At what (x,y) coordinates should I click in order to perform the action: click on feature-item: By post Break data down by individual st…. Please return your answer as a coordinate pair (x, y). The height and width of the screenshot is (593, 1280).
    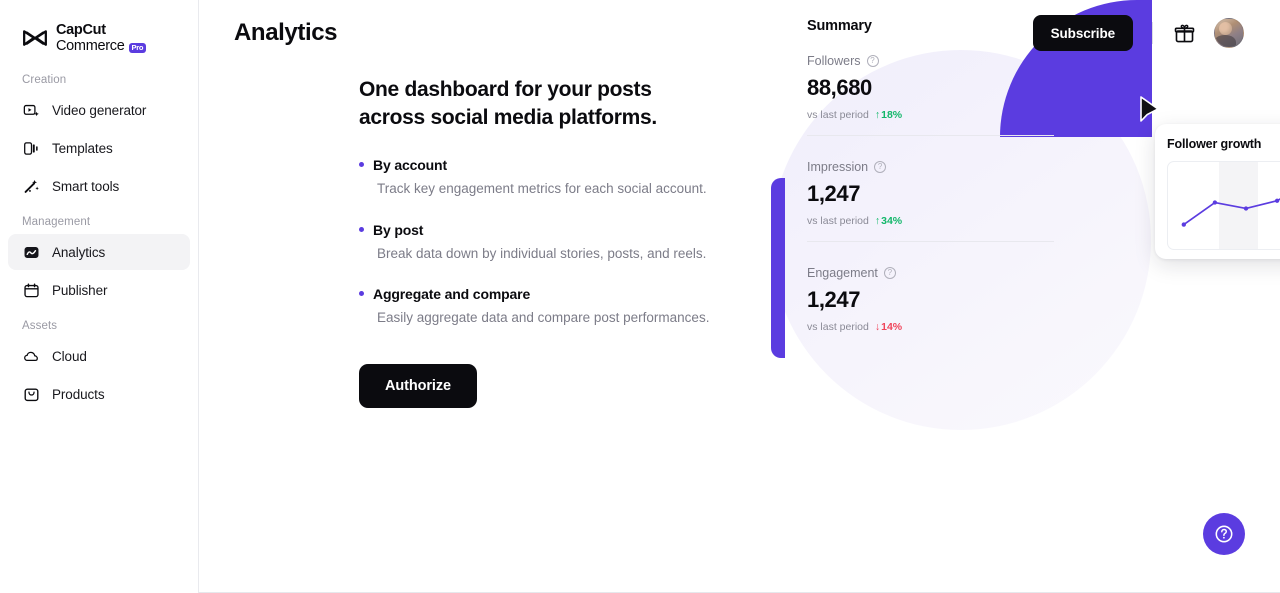
    Looking at the image, I should click on (559, 243).